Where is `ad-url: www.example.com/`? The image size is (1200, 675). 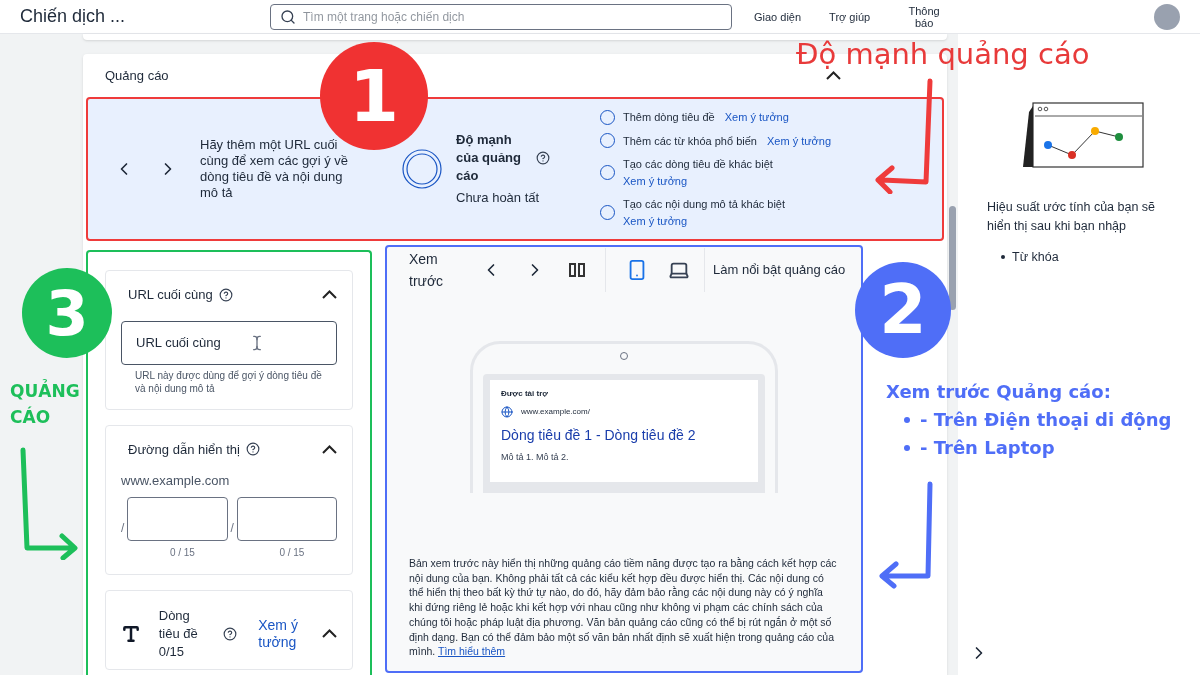
ad-url: www.example.com/ is located at coordinates (555, 412).